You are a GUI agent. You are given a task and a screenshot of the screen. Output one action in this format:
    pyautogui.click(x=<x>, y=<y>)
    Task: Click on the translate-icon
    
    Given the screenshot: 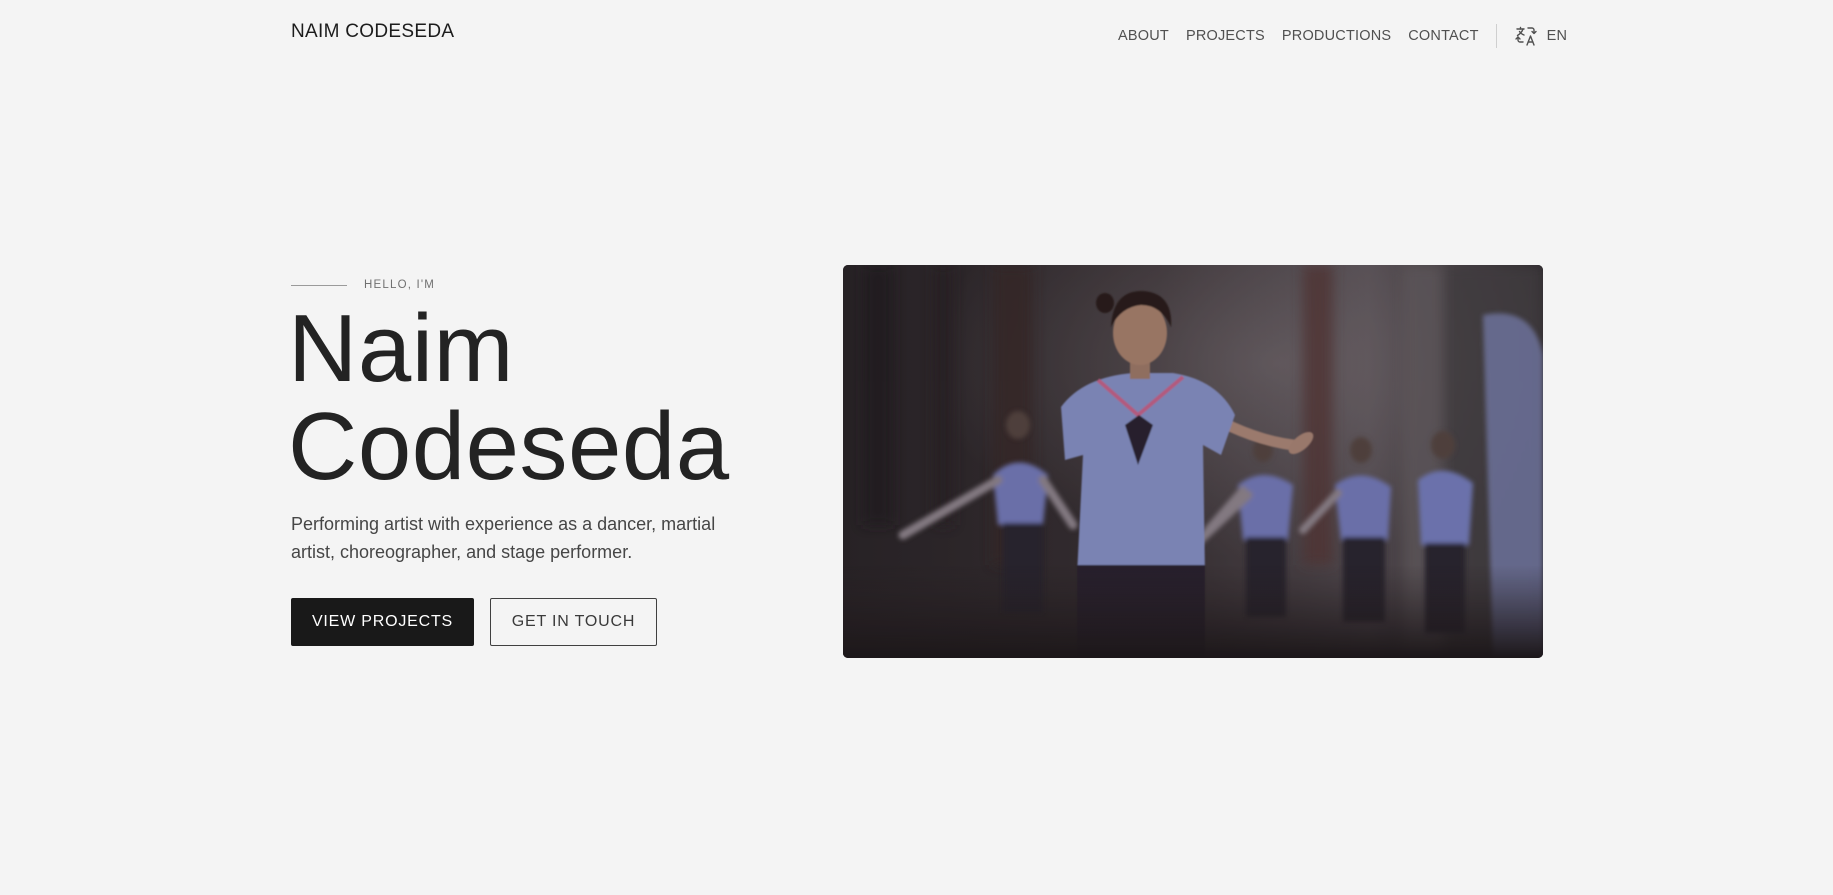 What is the action you would take?
    pyautogui.click(x=1530, y=36)
    